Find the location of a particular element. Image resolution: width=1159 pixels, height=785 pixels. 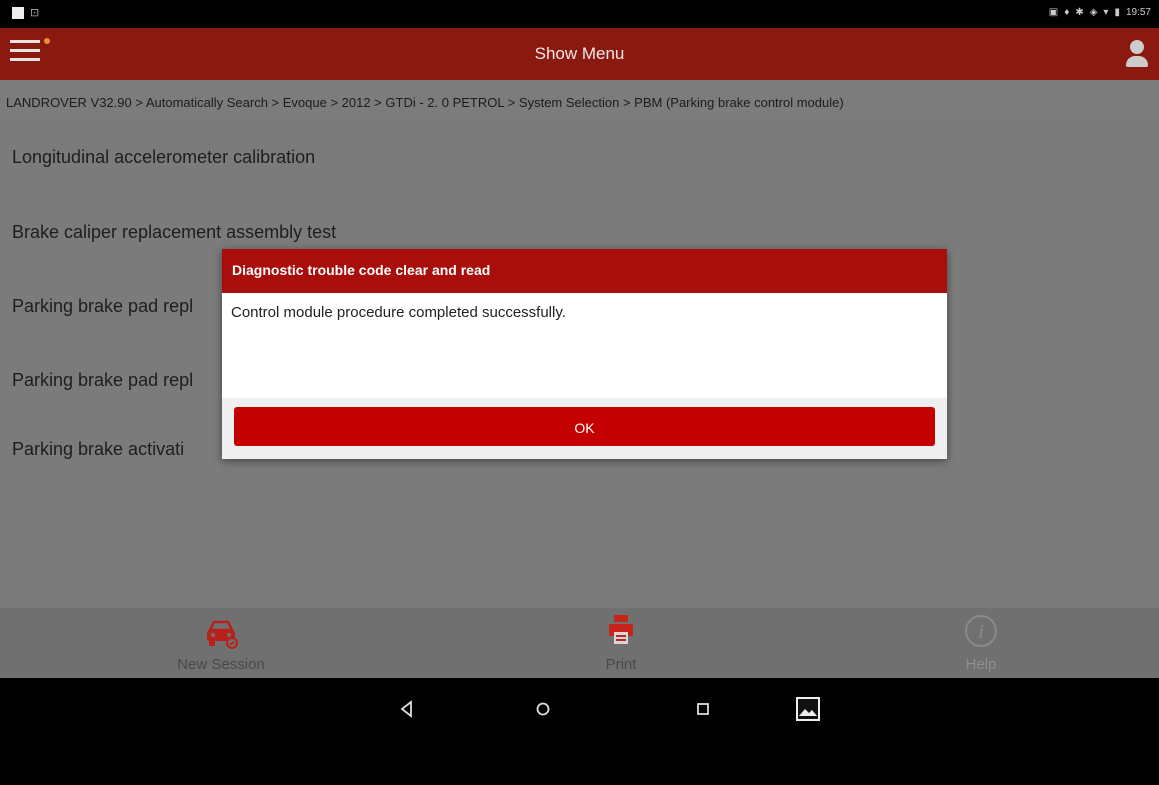

user-icon is located at coordinates (1137, 54).